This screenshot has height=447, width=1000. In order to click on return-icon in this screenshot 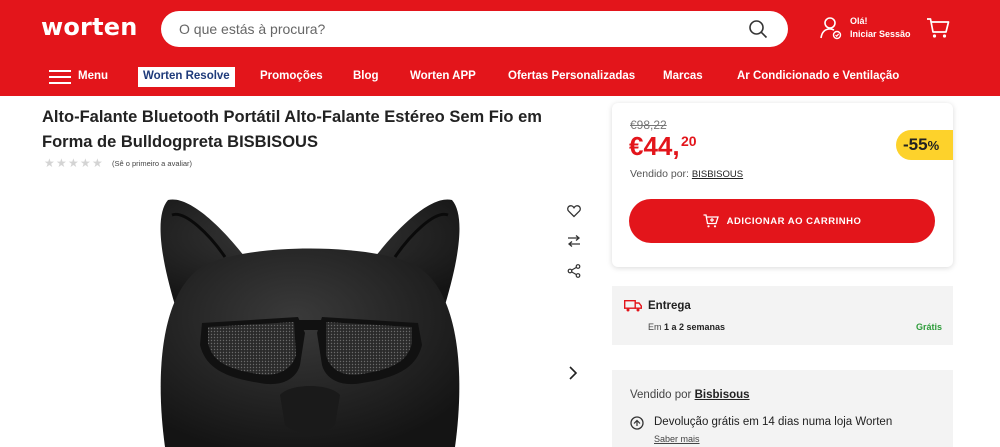, I will do `click(637, 423)`.